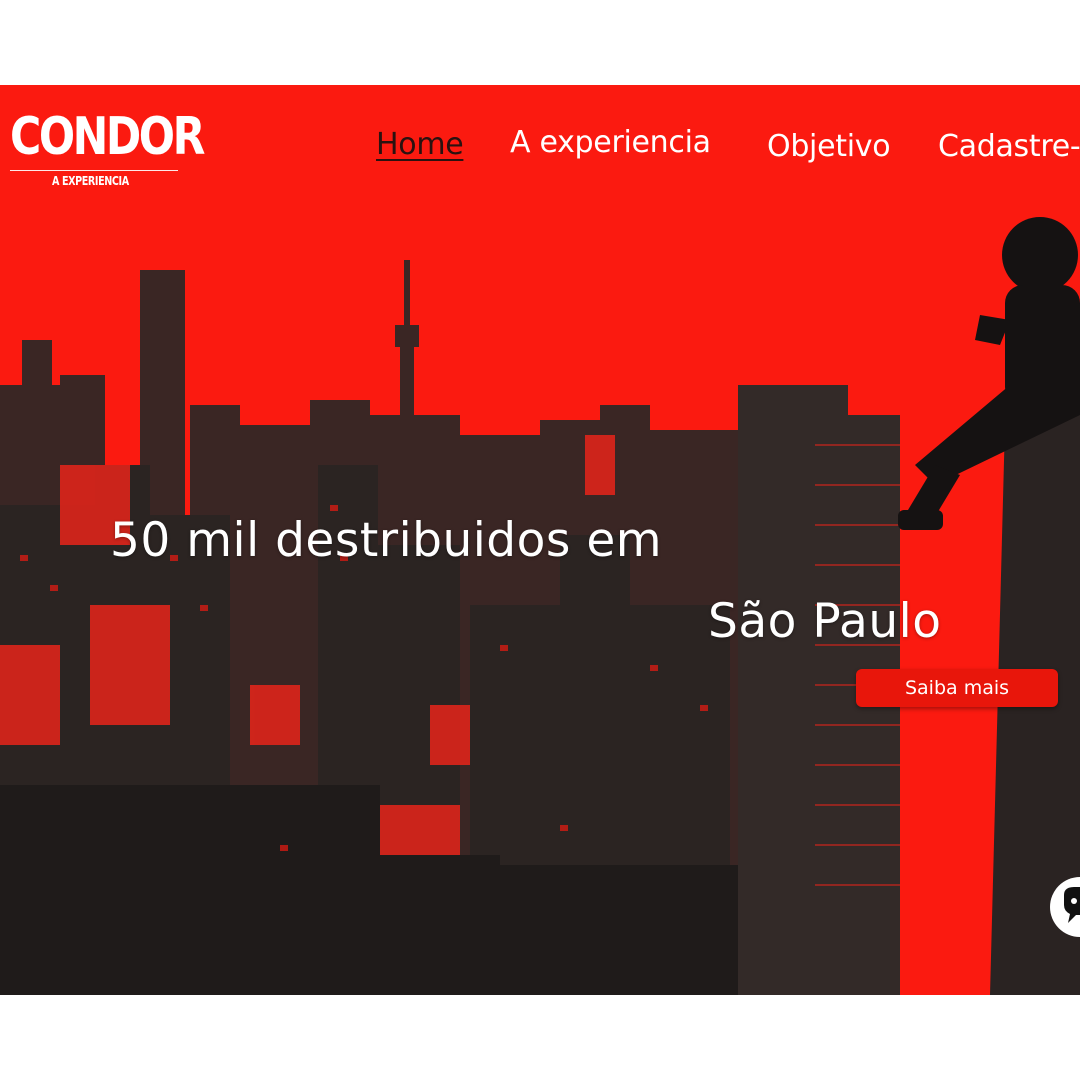  I want to click on nav-link-home: Home, so click(420, 144).